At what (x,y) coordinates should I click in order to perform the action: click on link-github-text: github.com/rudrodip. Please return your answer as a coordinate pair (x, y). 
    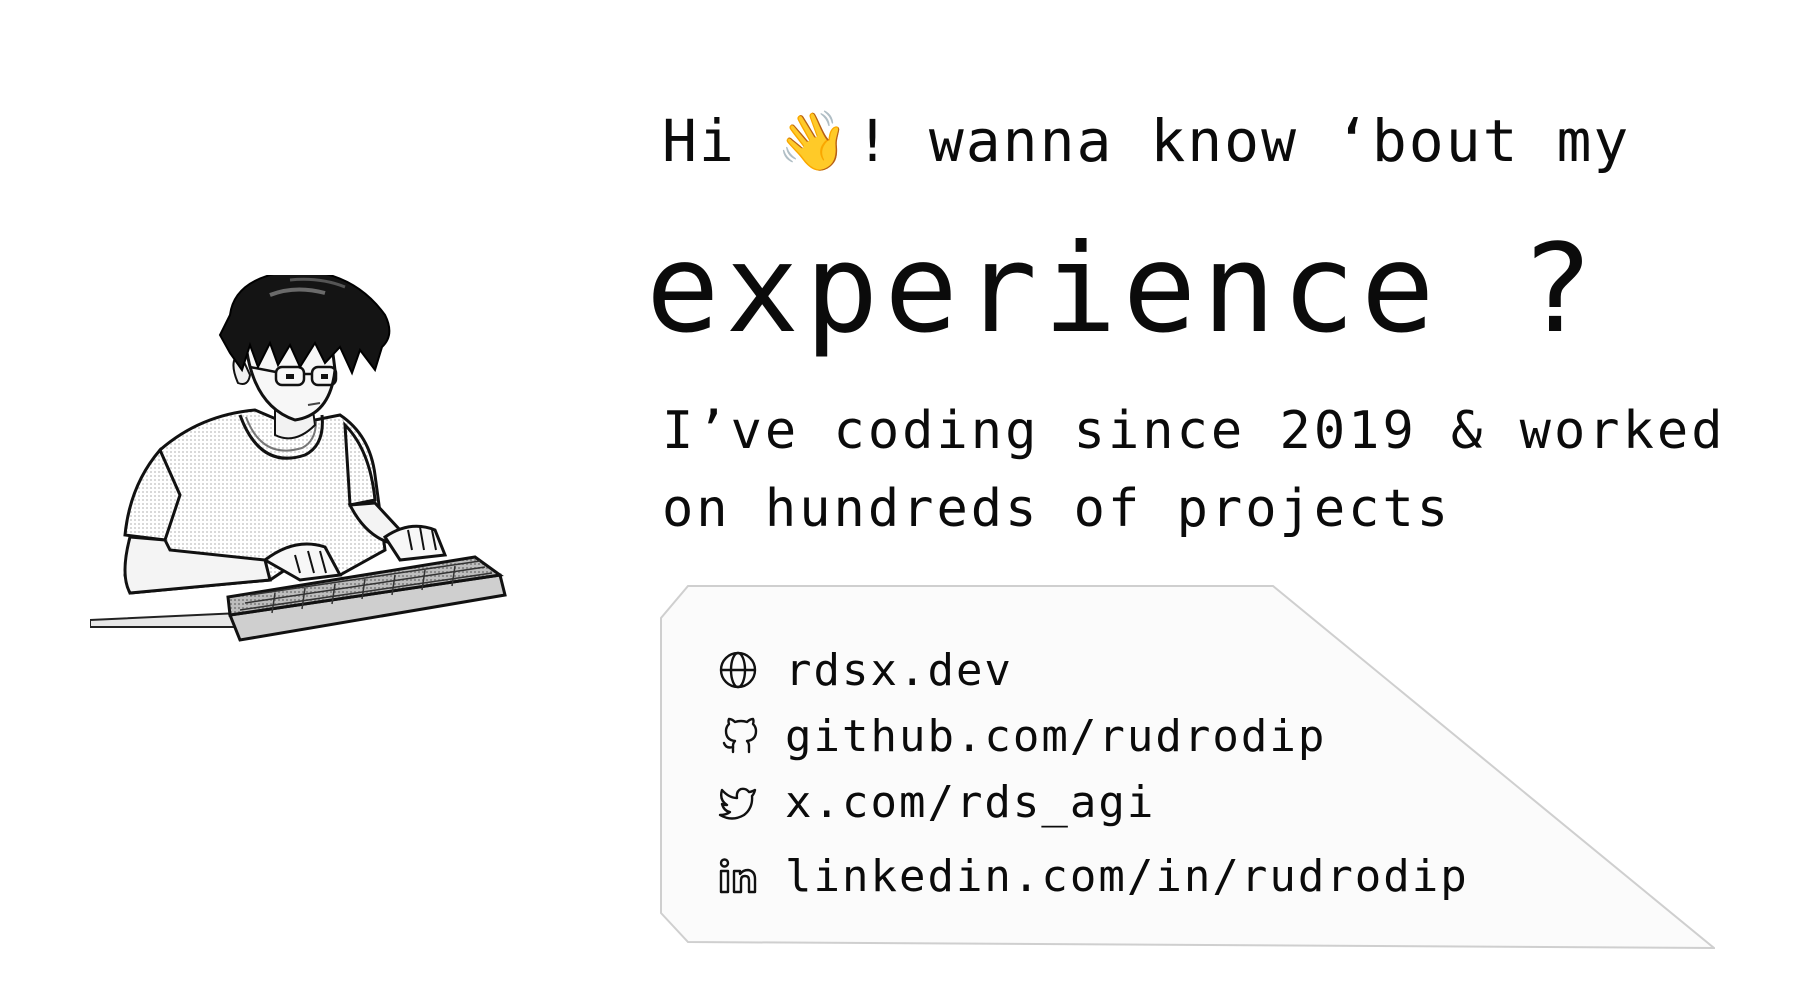
    Looking at the image, I should click on (1055, 736).